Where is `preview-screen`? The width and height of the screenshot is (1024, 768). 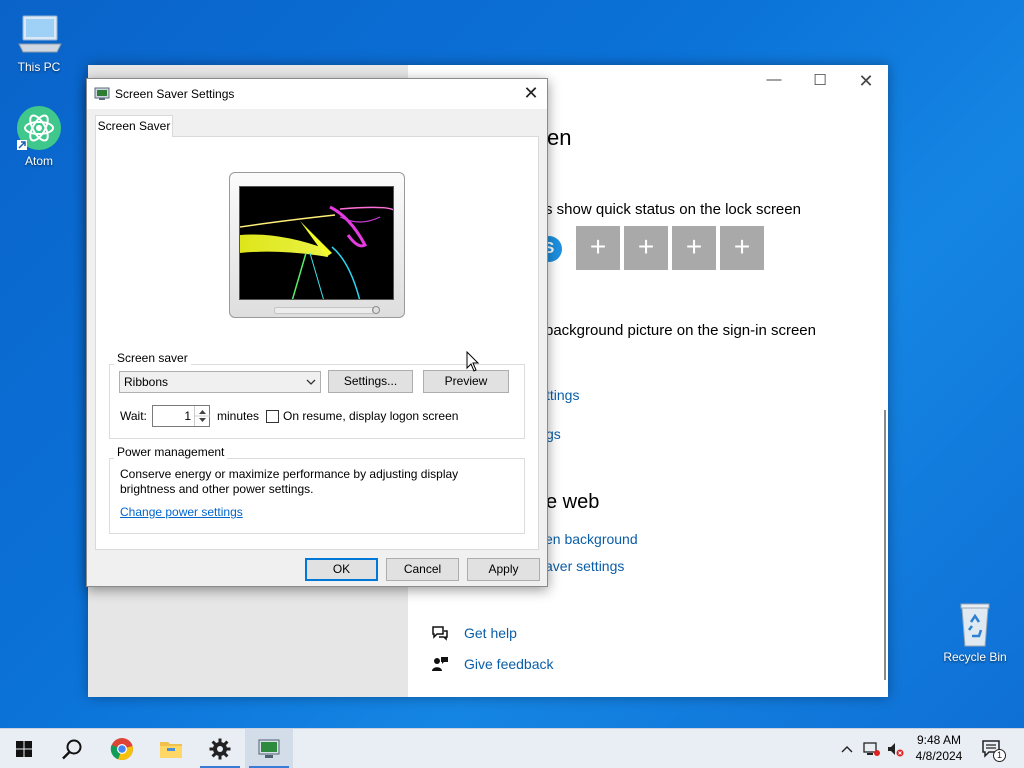
preview-screen is located at coordinates (316, 243).